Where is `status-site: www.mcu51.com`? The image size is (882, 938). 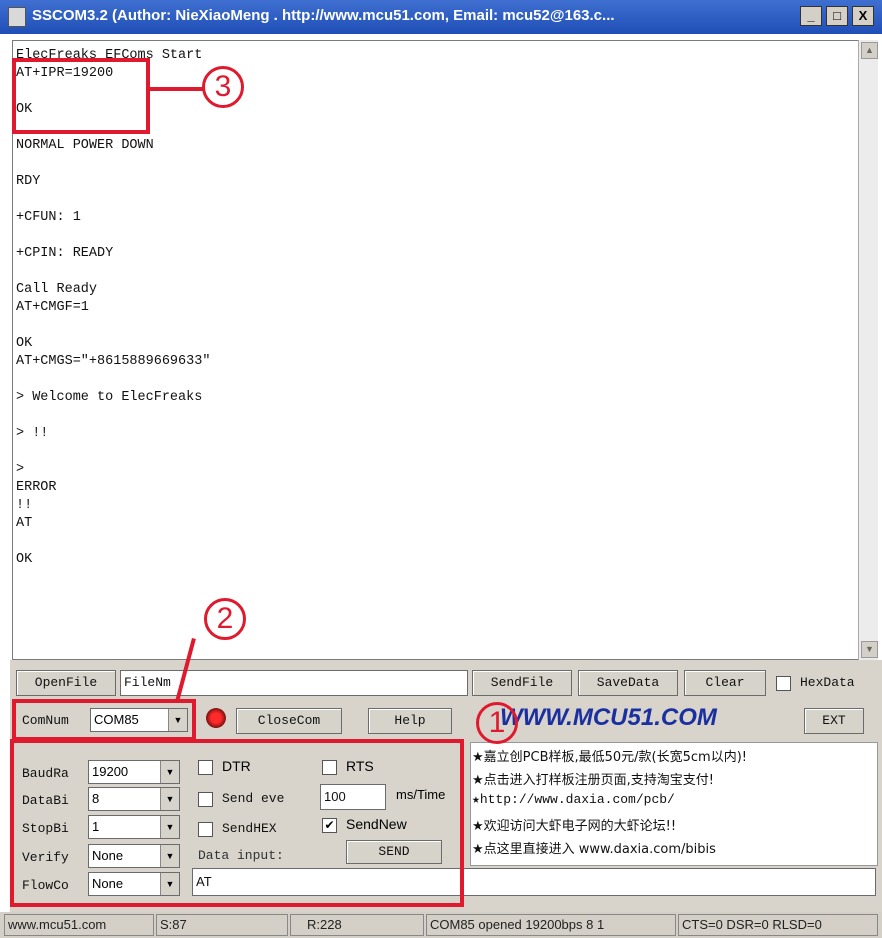 status-site: www.mcu51.com is located at coordinates (79, 925).